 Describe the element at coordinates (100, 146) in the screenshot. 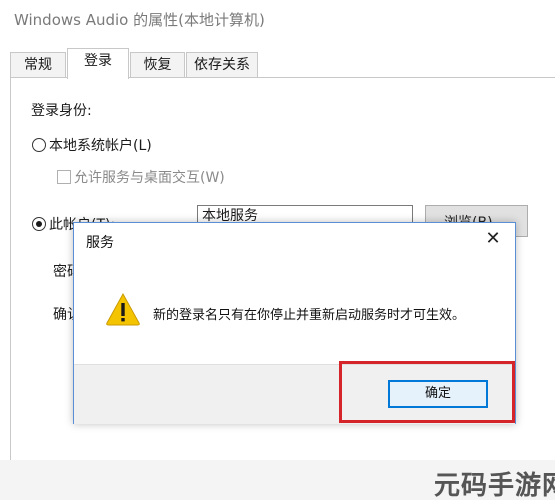

I see `local-system-label: 本地系统帐户(L)` at that location.